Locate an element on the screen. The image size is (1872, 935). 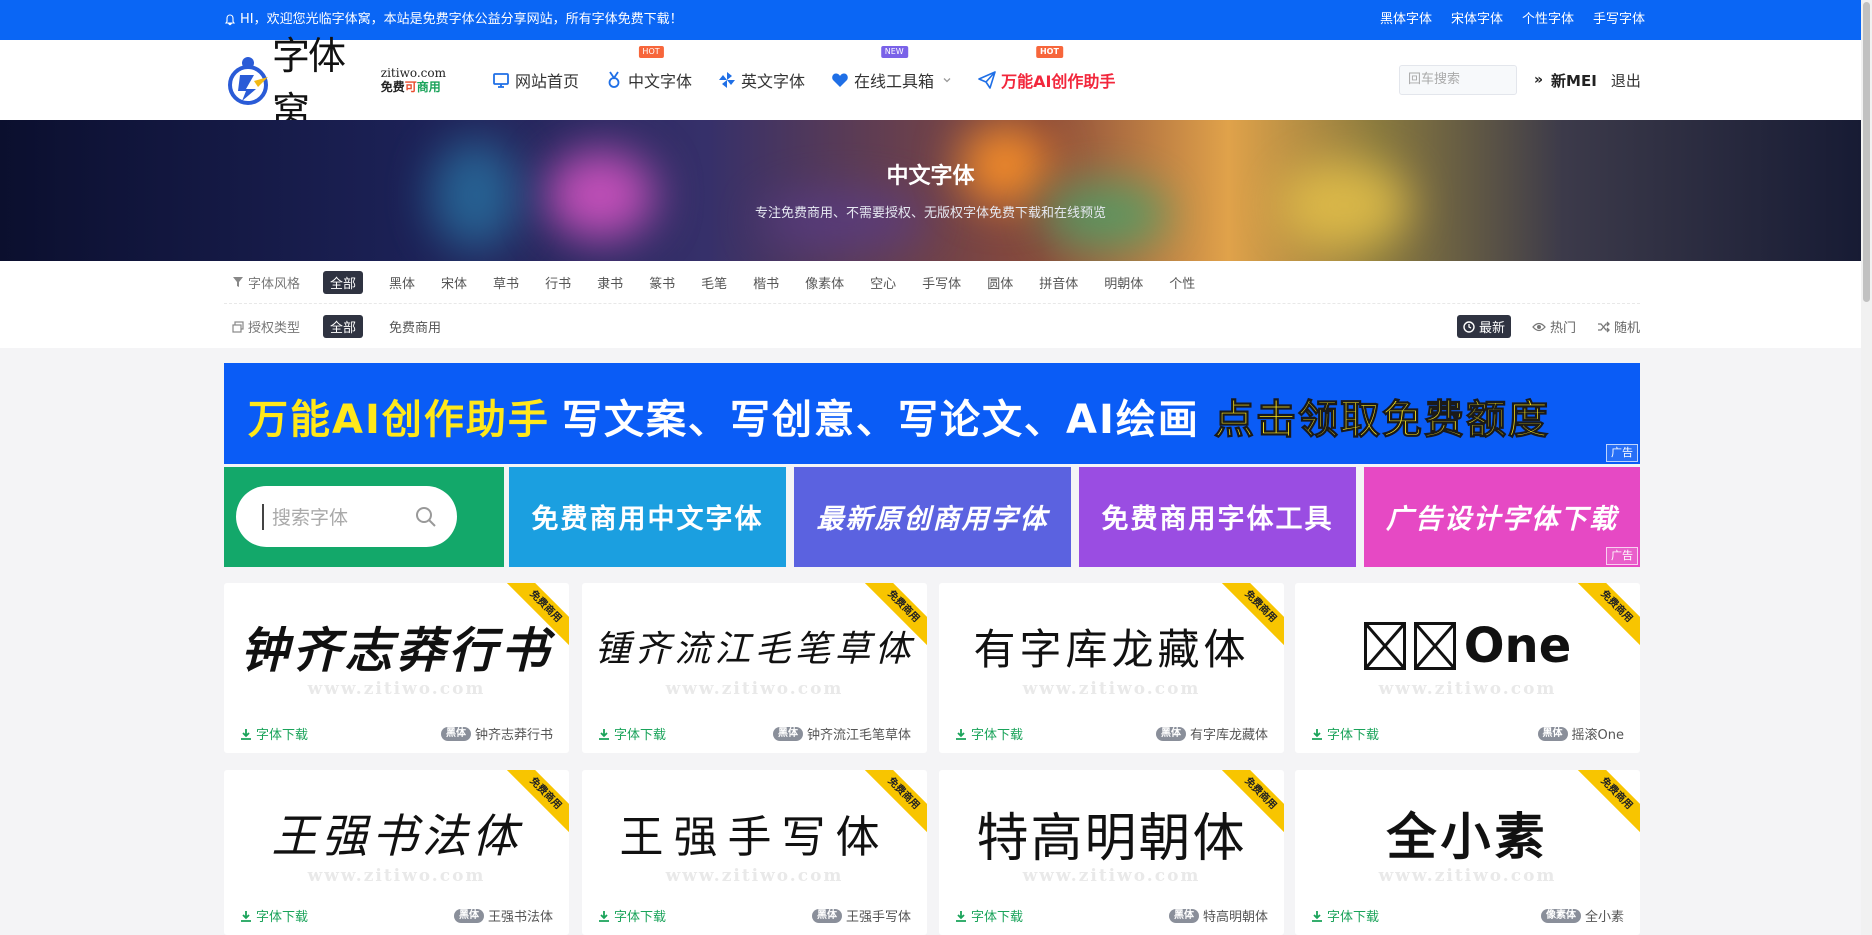
font-name: 特高明朝体 is located at coordinates (1235, 915).